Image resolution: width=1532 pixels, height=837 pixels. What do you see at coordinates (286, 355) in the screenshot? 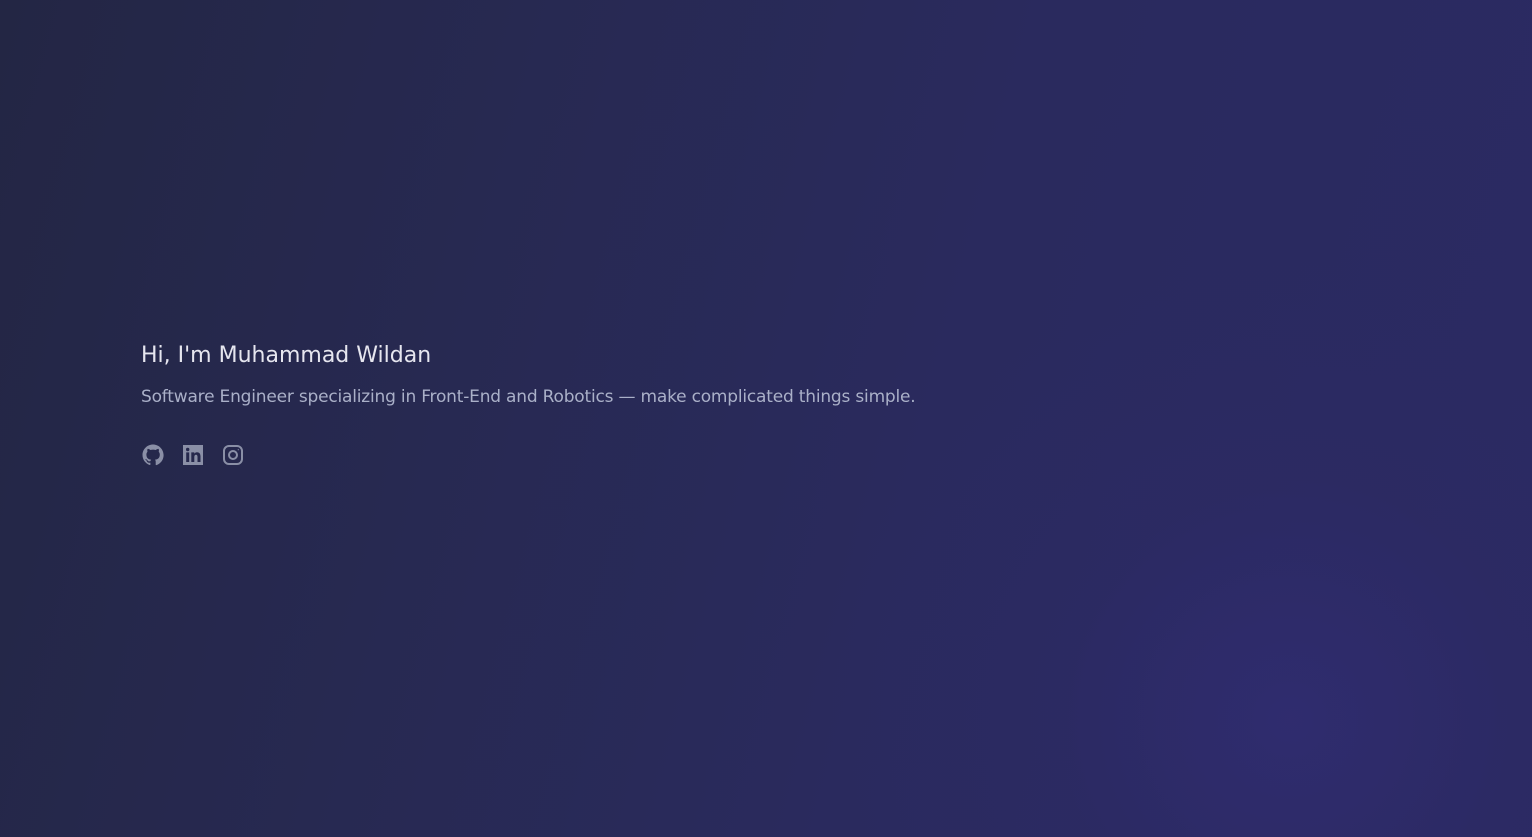
I see `hero-title: Hi, I'm Muhammad Wildan` at bounding box center [286, 355].